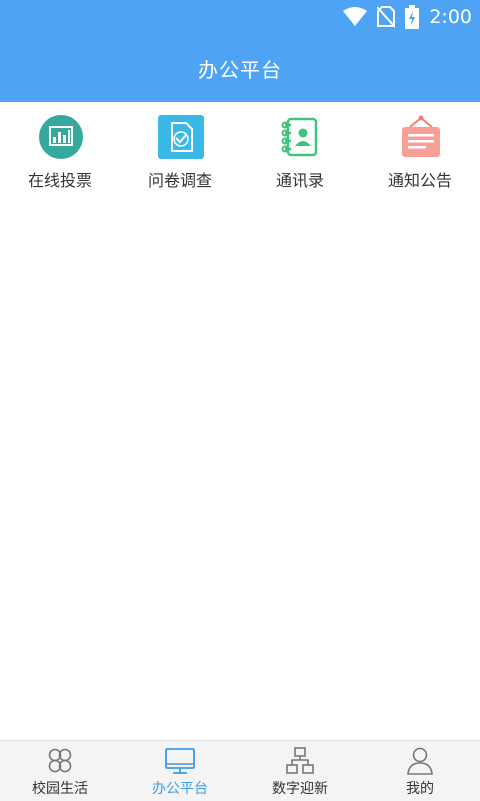 The width and height of the screenshot is (480, 801). Describe the element at coordinates (180, 789) in the screenshot. I see `tab-label-office-platform: 办公平台` at that location.